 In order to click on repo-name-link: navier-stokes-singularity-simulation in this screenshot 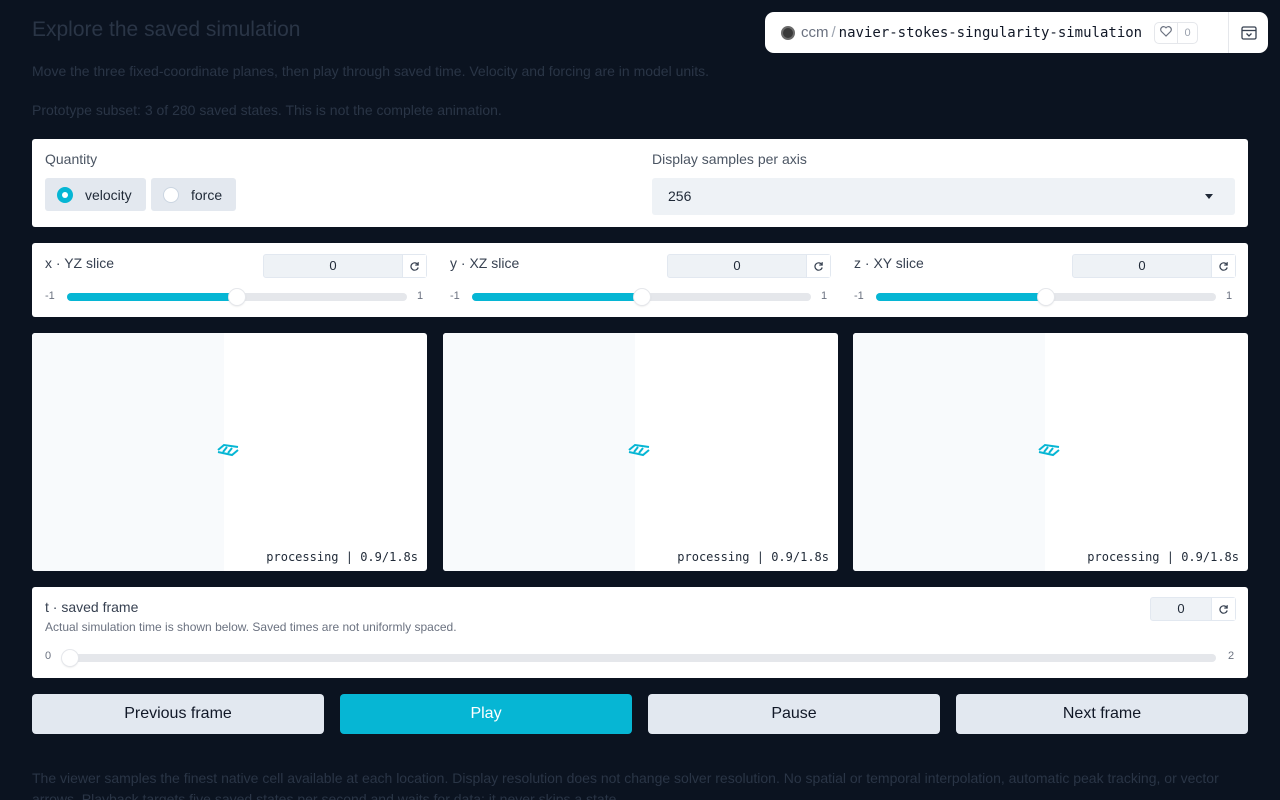, I will do `click(990, 33)`.